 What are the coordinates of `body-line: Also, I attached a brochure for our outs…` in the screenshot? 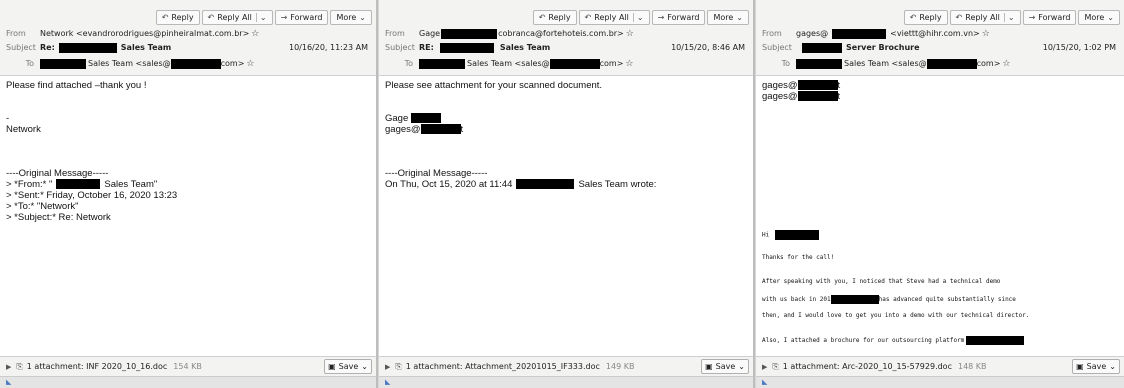 It's located at (940, 341).